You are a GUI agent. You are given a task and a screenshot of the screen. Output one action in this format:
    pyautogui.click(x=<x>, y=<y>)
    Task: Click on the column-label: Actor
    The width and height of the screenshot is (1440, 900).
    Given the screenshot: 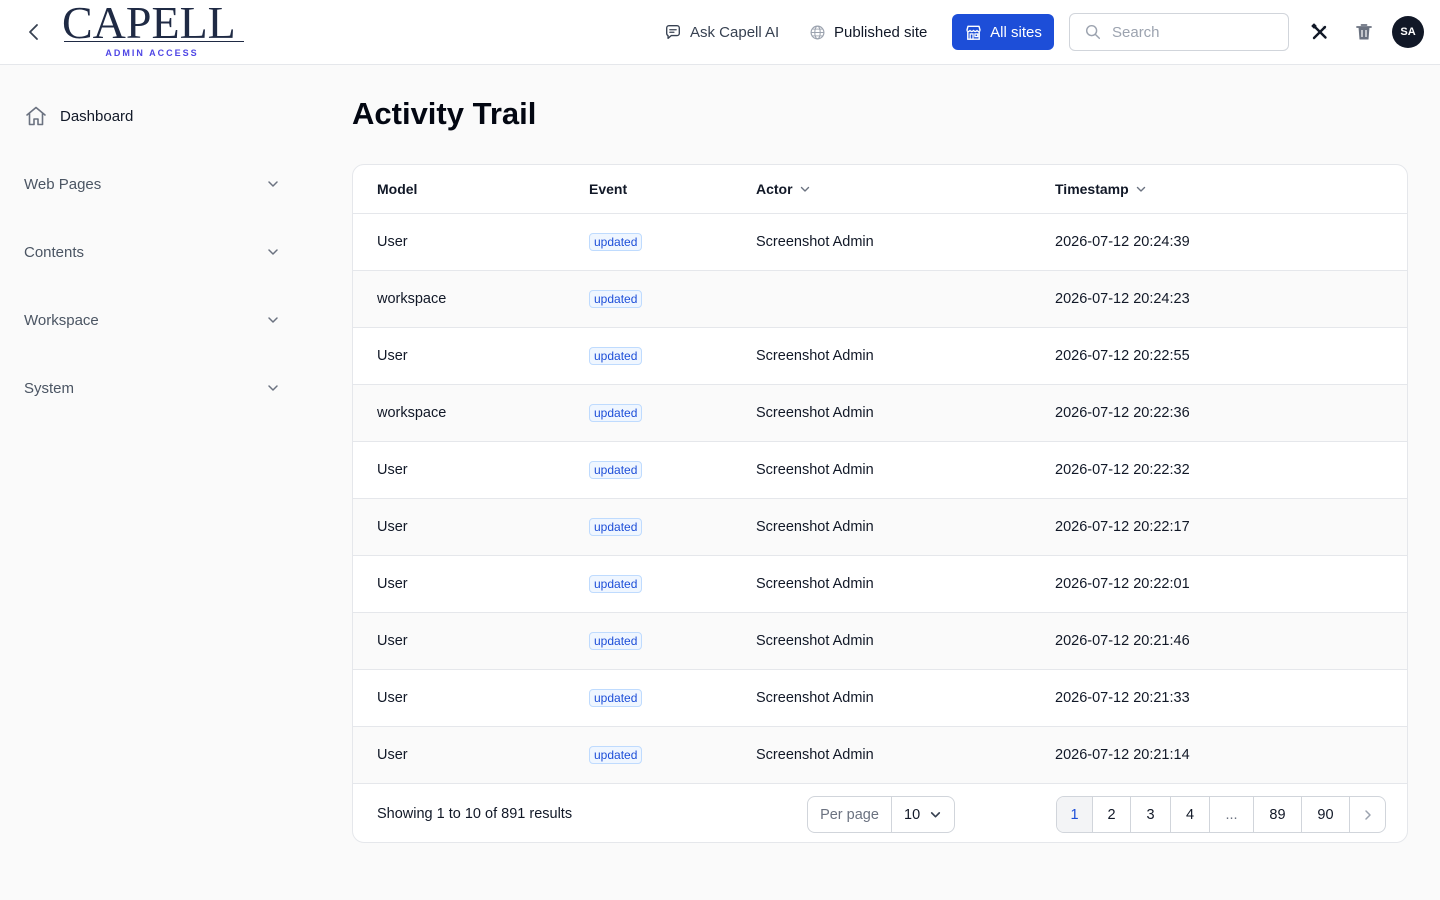 What is the action you would take?
    pyautogui.click(x=774, y=189)
    